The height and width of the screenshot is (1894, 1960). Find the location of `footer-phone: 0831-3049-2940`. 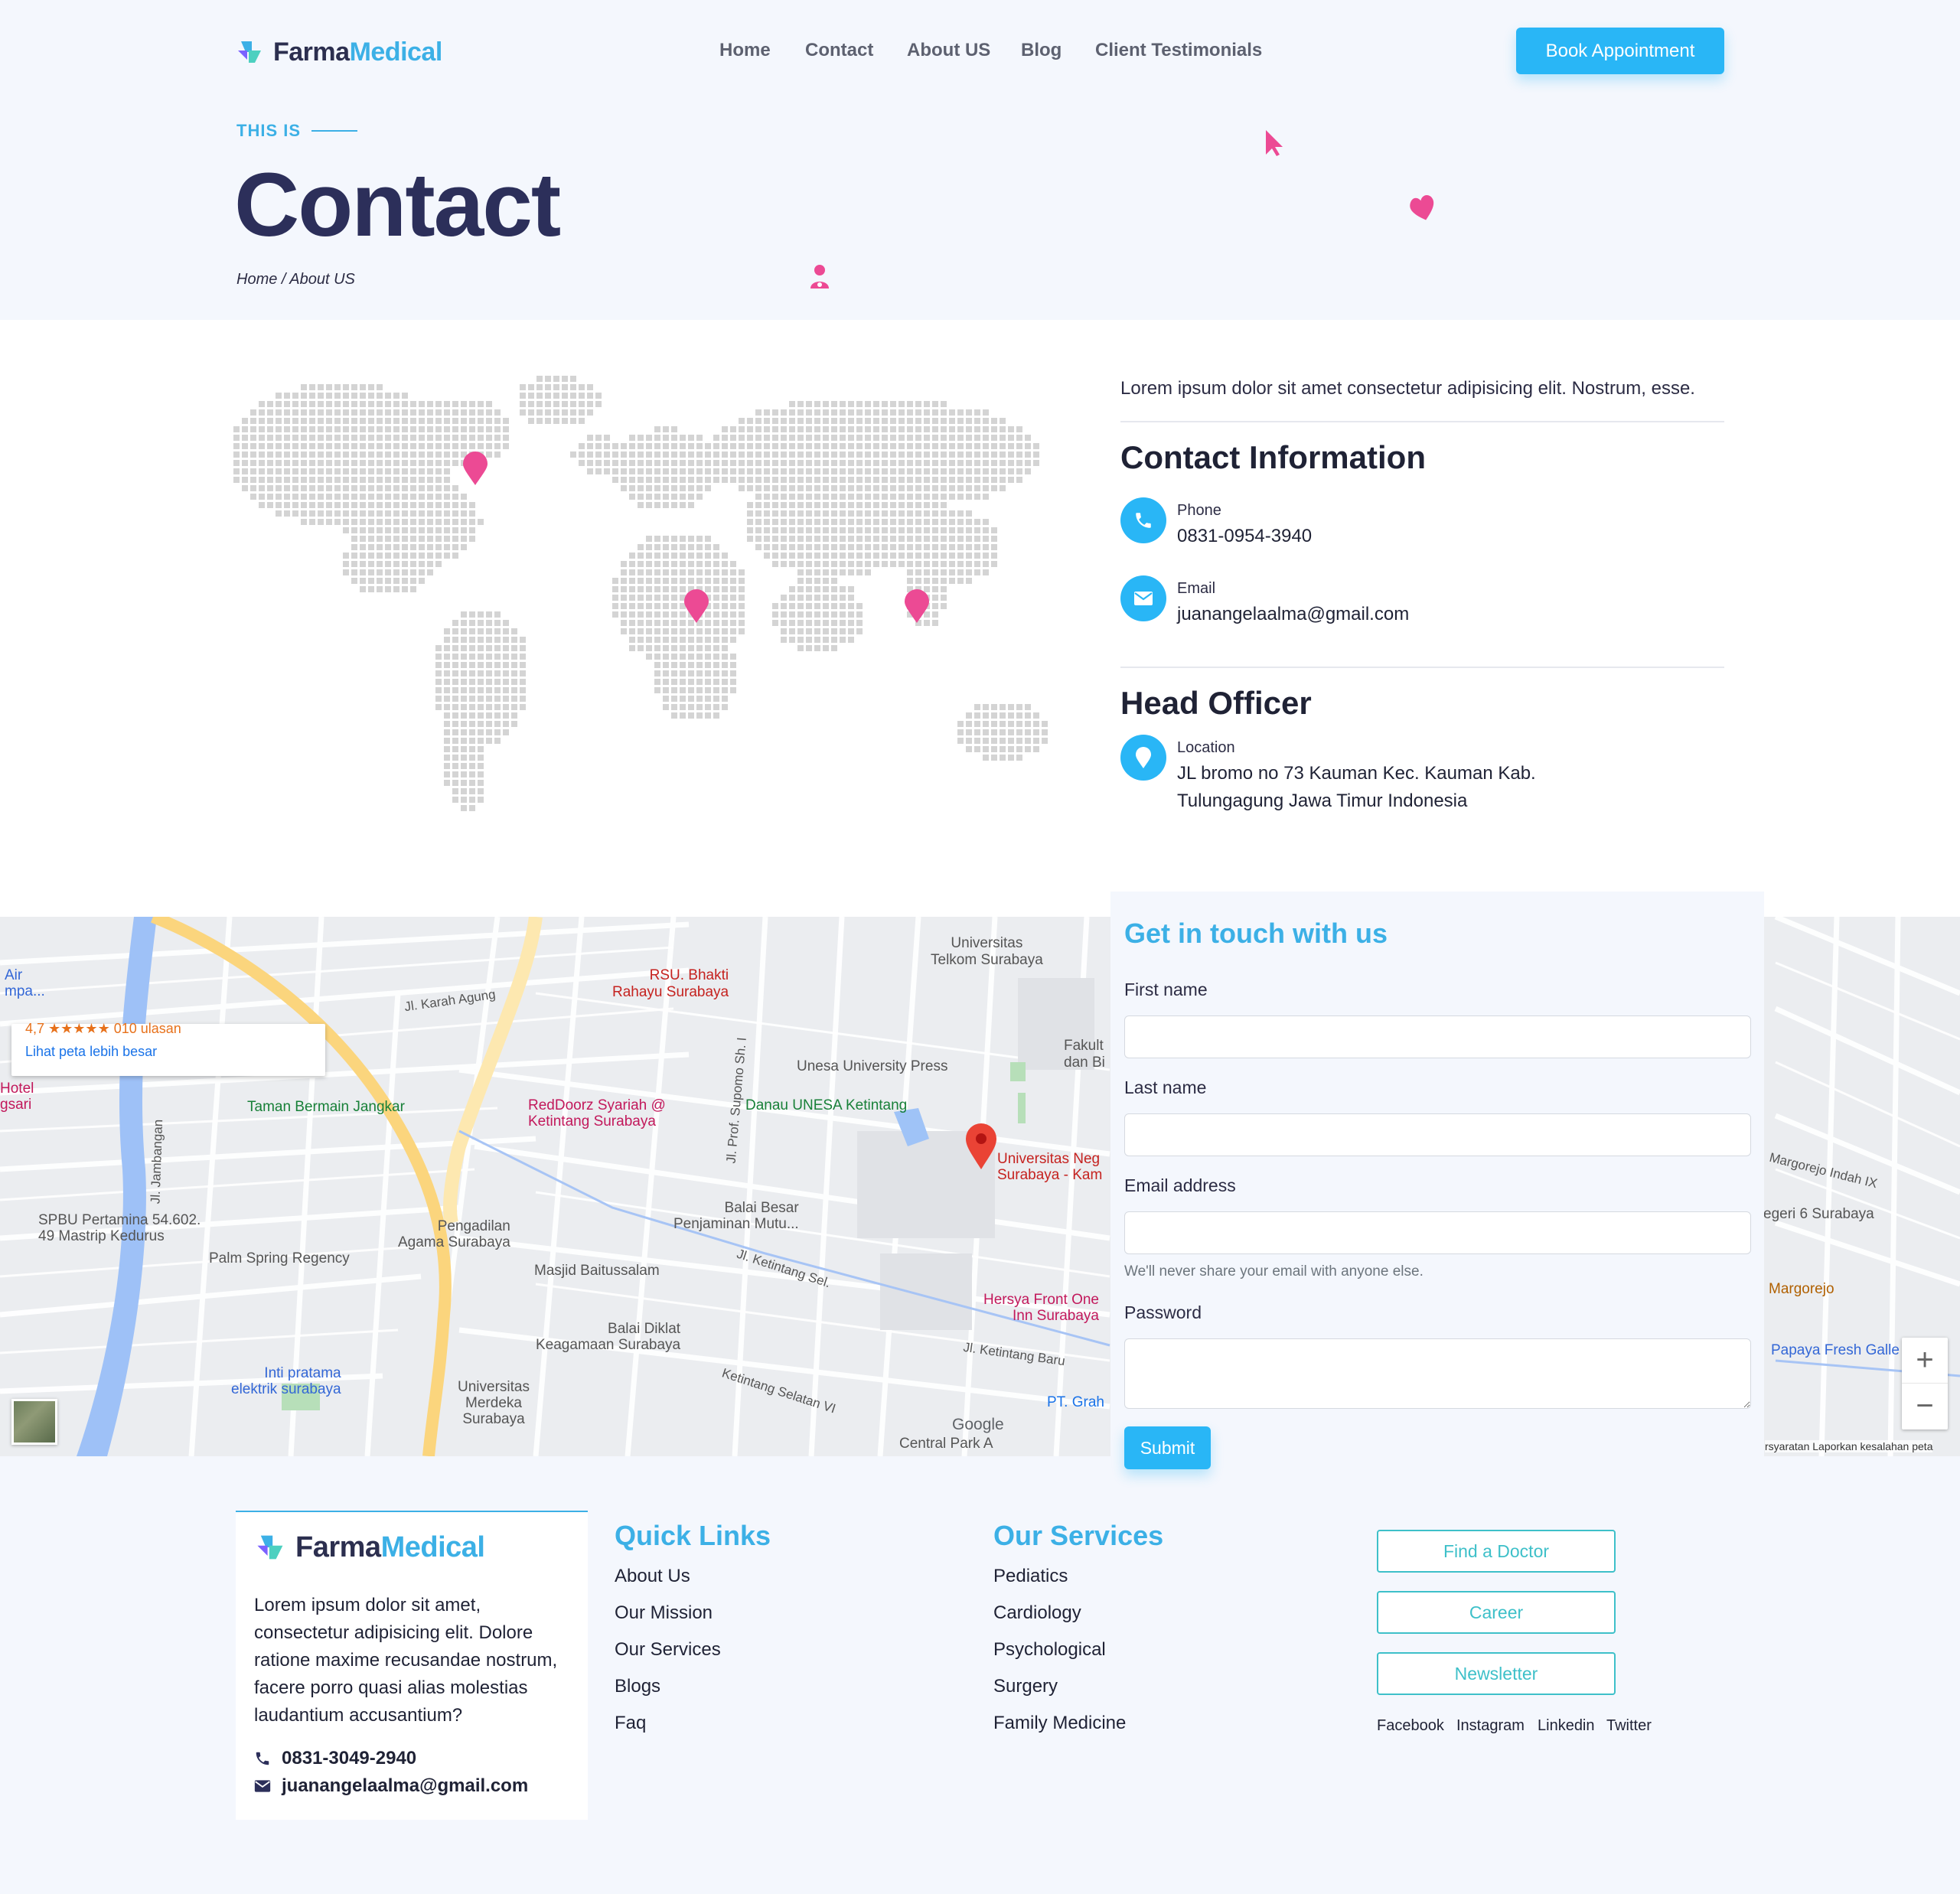

footer-phone: 0831-3049-2940 is located at coordinates (335, 1759).